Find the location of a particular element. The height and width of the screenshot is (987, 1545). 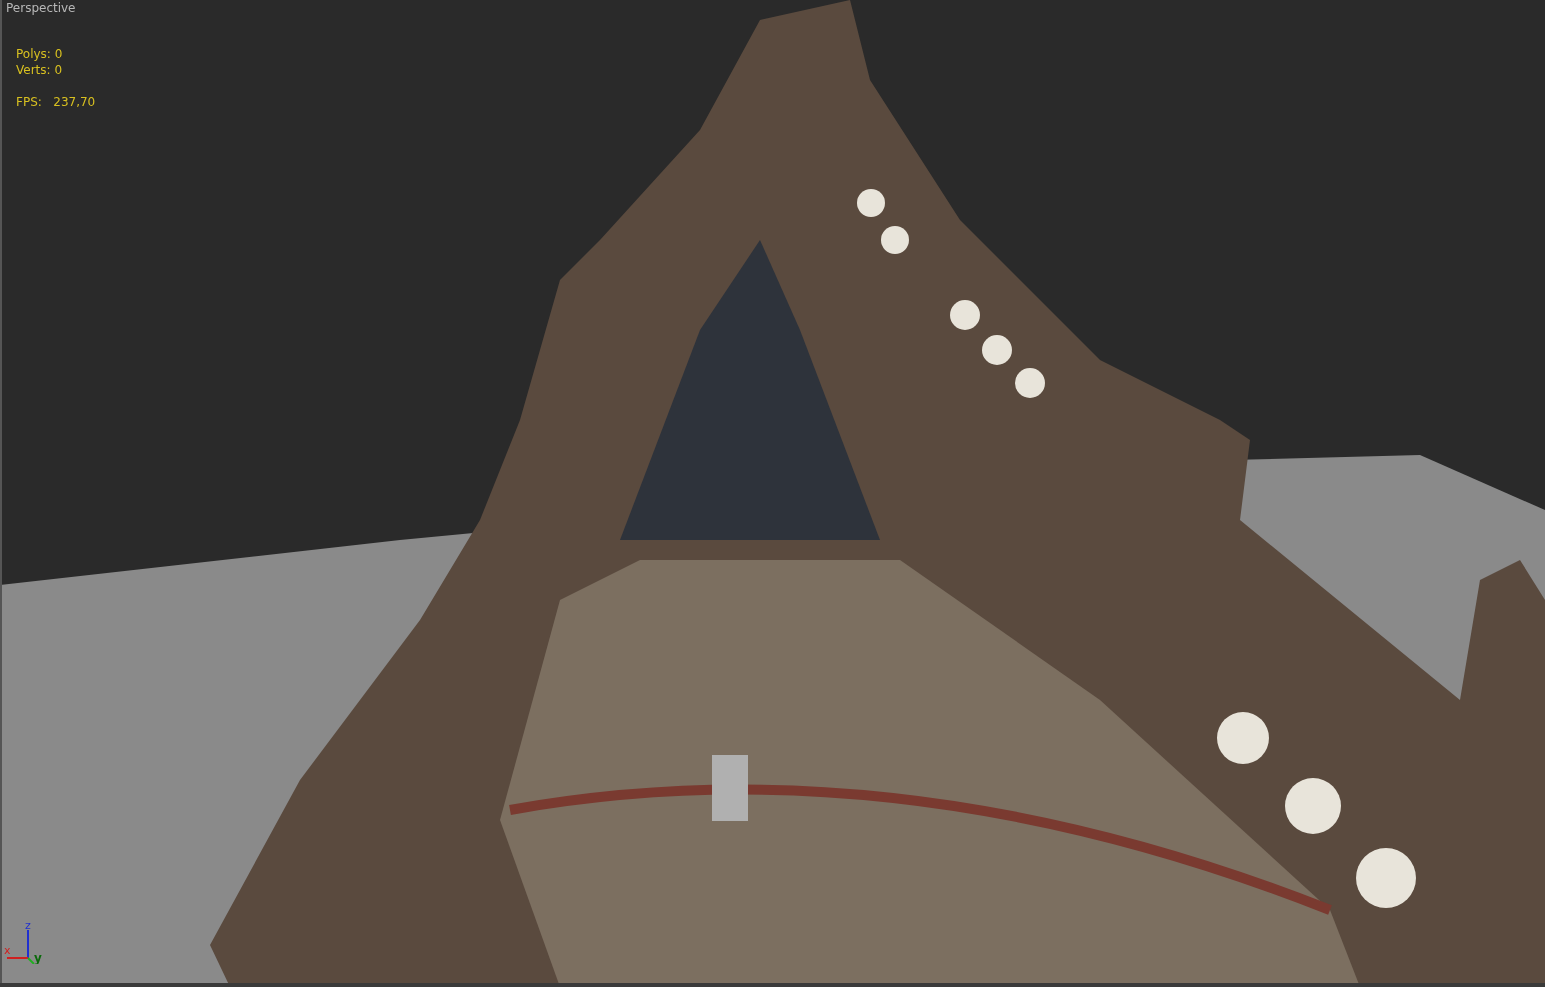

axis-gizmo-drawing: z x y is located at coordinates (24, 941).